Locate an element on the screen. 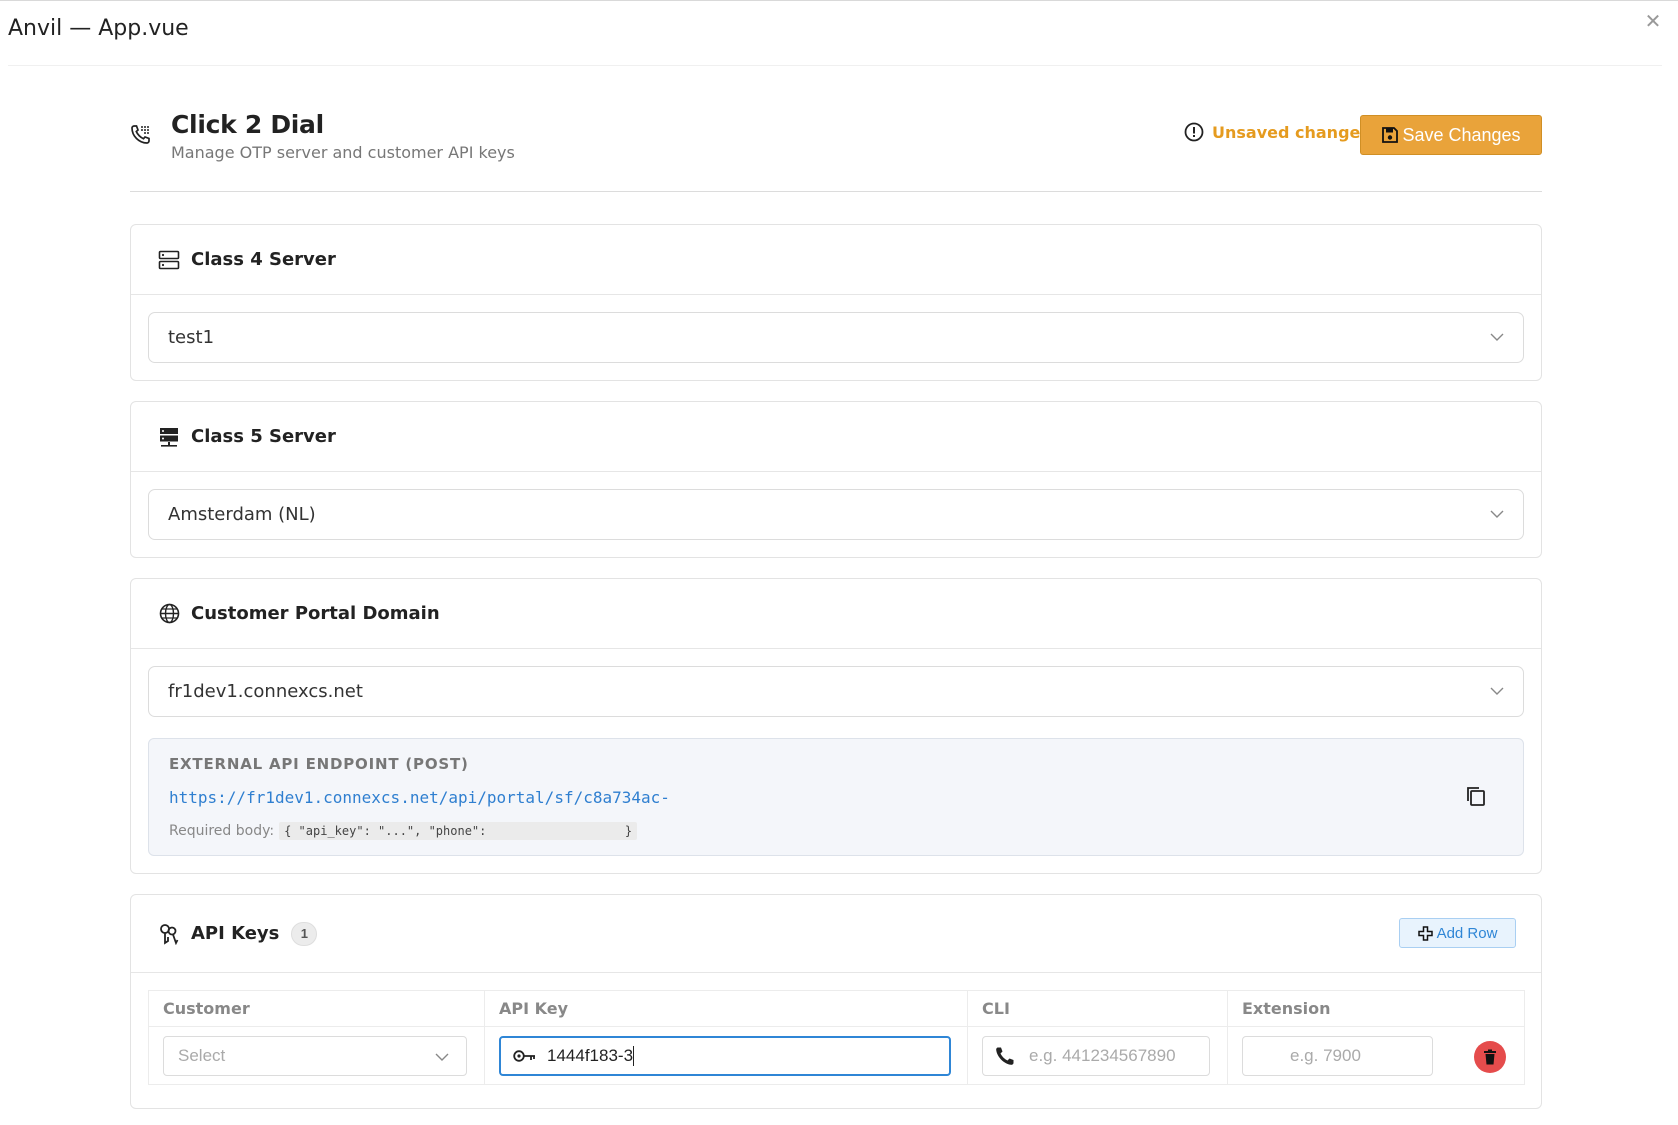 This screenshot has width=1678, height=1125. customer-select: Select is located at coordinates (315, 1055).